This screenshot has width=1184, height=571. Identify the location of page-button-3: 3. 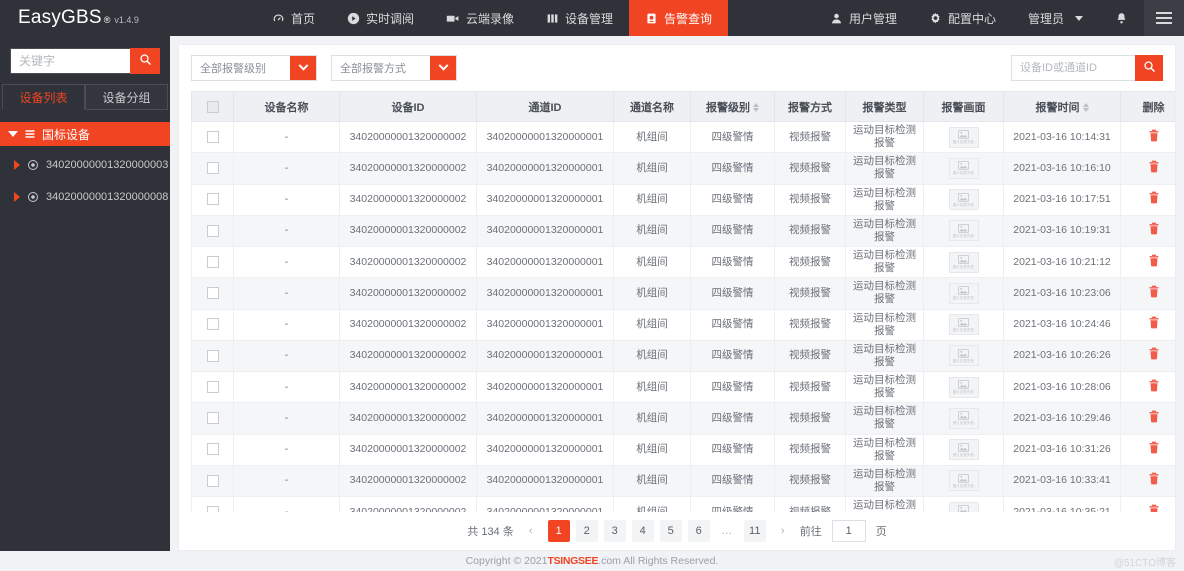
(614, 531).